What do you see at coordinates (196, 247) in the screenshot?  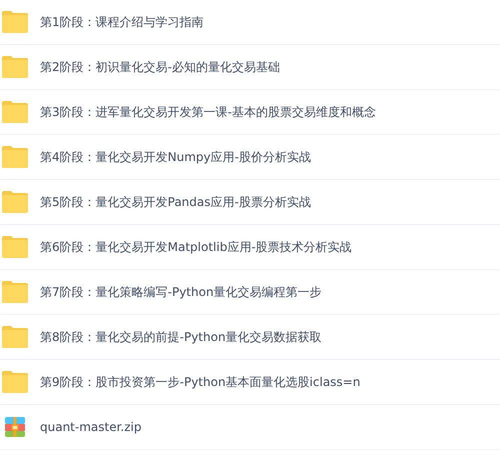 I see `file-name: 第6阶段：量化交易开发Matplotlib应用-股票技术分析实战` at bounding box center [196, 247].